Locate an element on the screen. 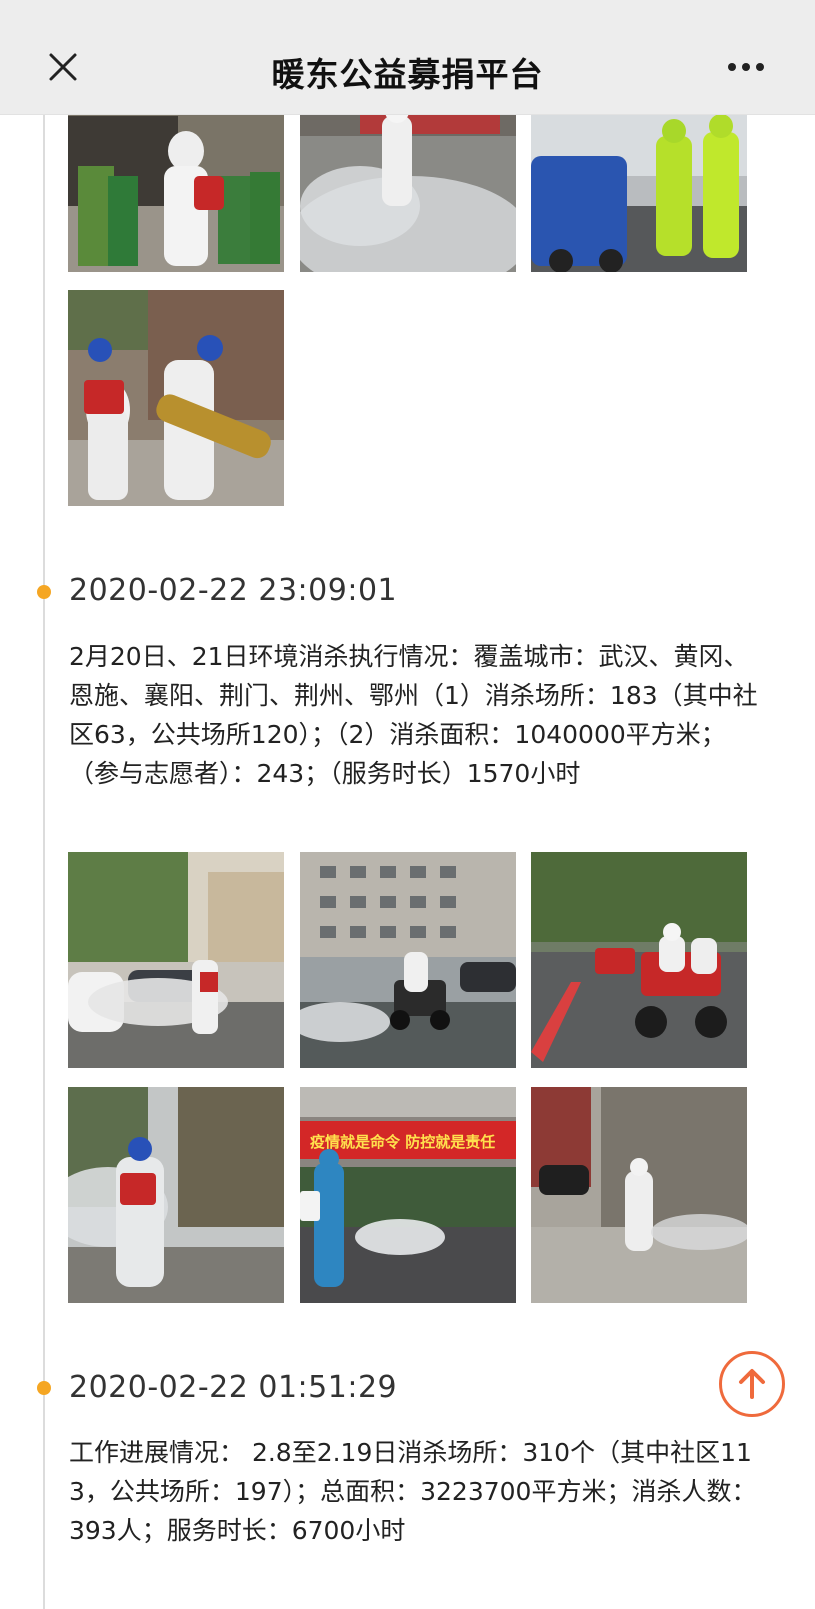 This screenshot has height=1609, width=815. page-title: 暖东公益募捐平台 is located at coordinates (407, 74).